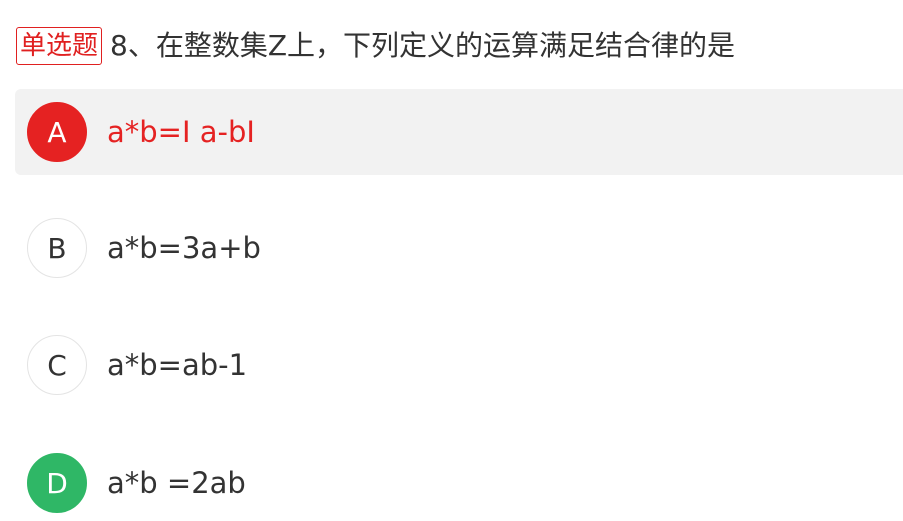  Describe the element at coordinates (176, 483) in the screenshot. I see `option-d-text: a*b =2ab` at that location.